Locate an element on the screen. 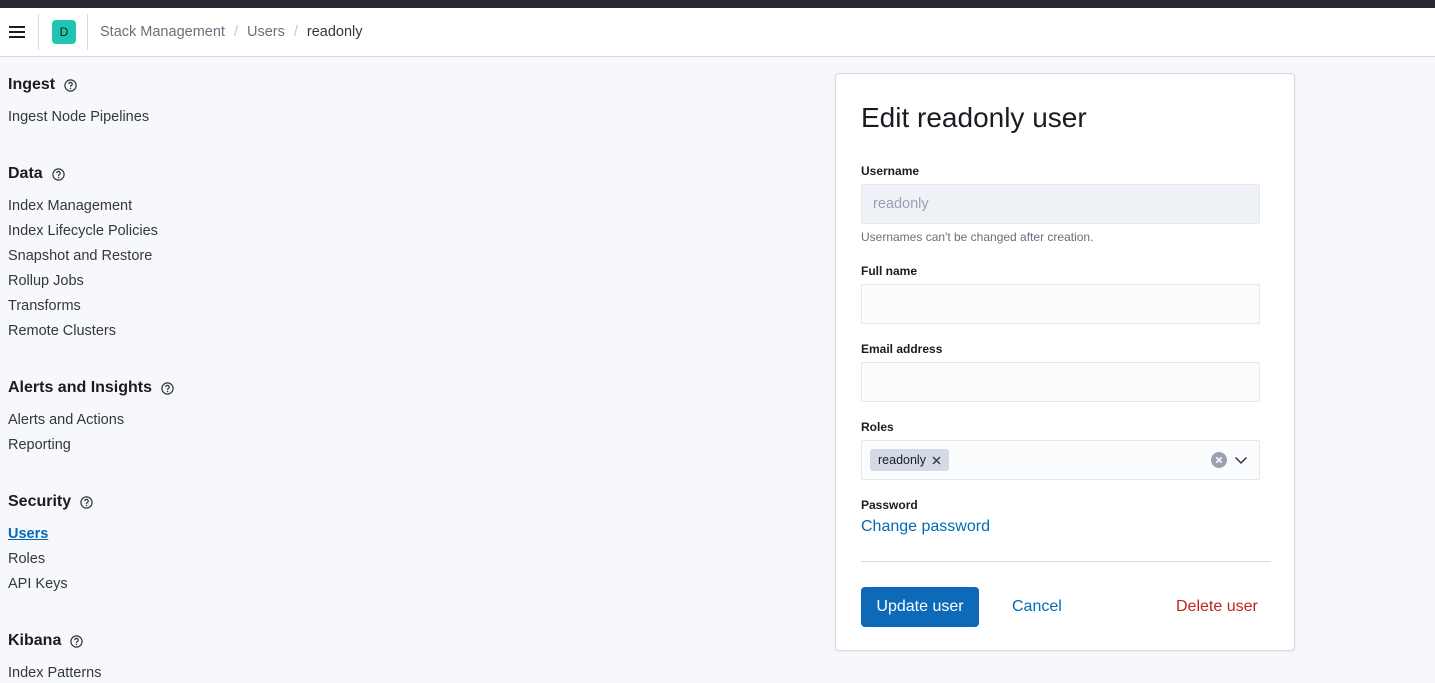 The image size is (1435, 683). cancel-button: Cancel is located at coordinates (1037, 607).